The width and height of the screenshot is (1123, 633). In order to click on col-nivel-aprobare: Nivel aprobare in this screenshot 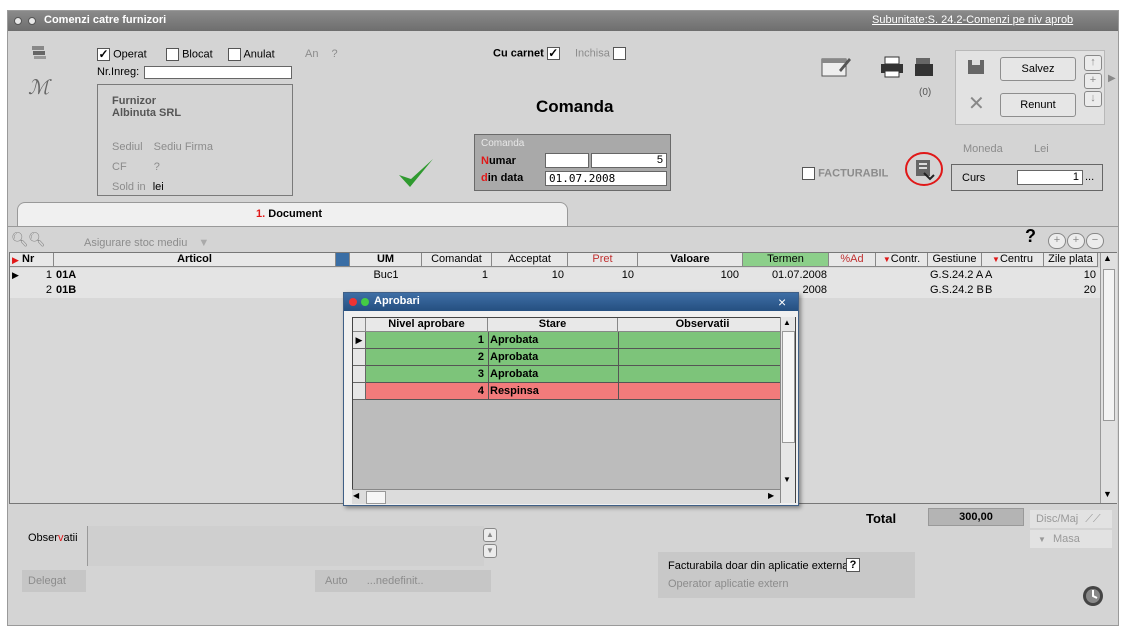, I will do `click(427, 325)`.